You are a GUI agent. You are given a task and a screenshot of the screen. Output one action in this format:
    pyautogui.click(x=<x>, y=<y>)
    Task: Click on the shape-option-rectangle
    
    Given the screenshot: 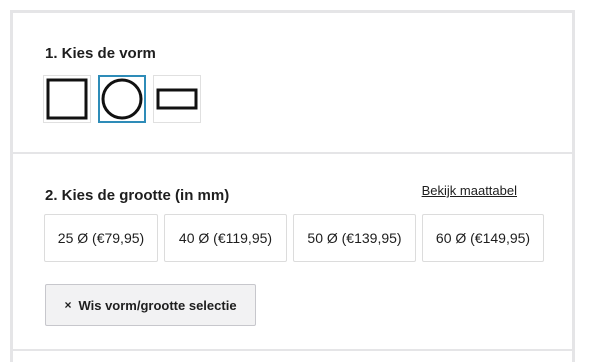 What is the action you would take?
    pyautogui.click(x=177, y=99)
    